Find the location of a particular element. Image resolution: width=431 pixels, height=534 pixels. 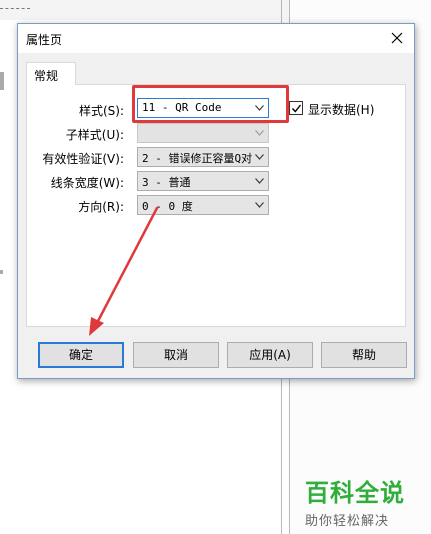

show-data-label: 显示数据(H) is located at coordinates (341, 109).